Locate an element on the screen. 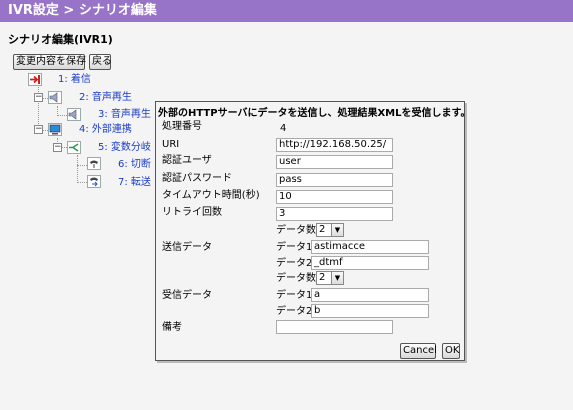  receive-count-select: 2 ▼ is located at coordinates (330, 278).